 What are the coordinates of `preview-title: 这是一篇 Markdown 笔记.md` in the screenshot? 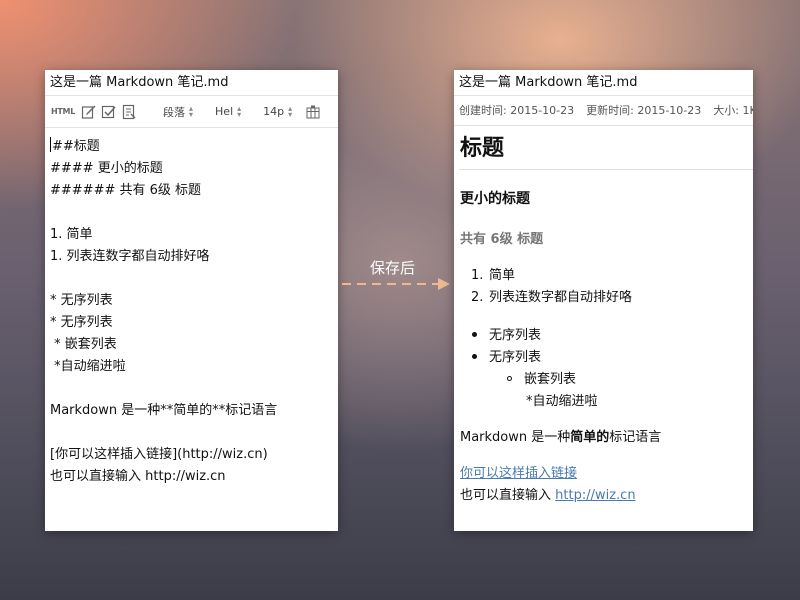 It's located at (603, 83).